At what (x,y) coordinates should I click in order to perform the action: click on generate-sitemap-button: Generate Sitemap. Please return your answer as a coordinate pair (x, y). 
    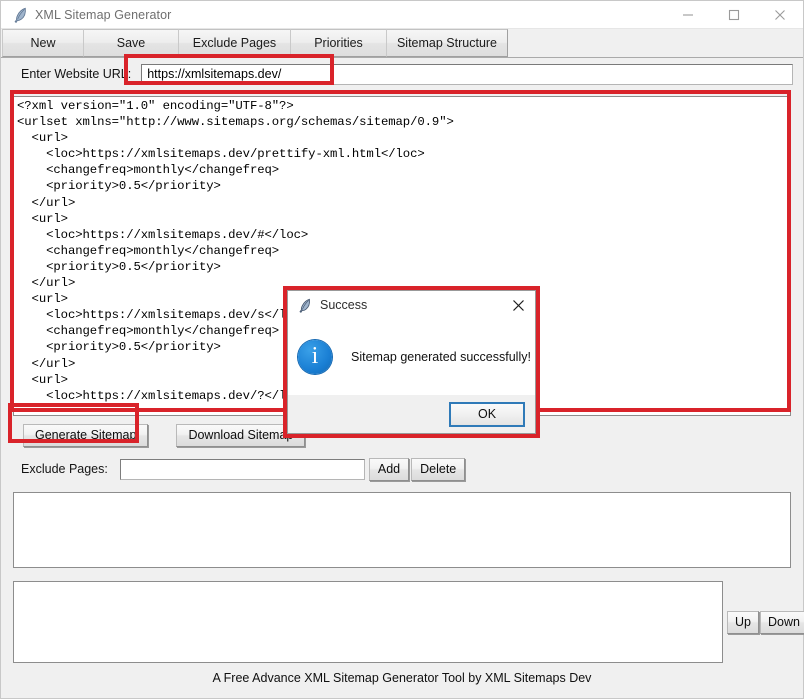
    Looking at the image, I should click on (86, 435).